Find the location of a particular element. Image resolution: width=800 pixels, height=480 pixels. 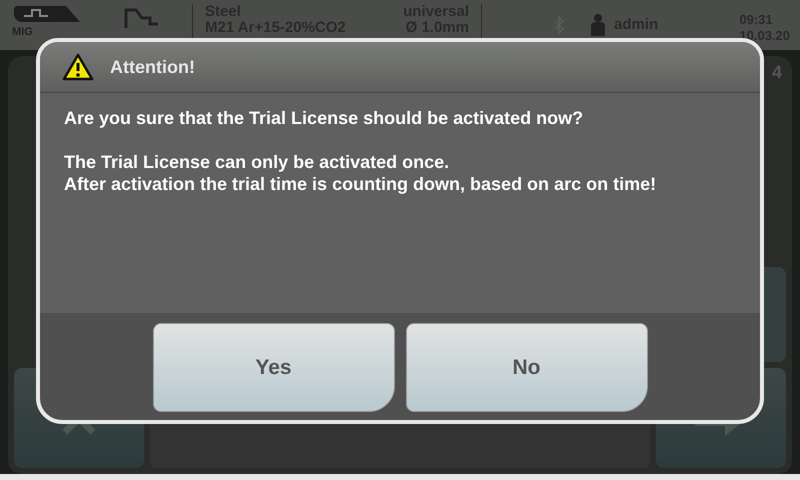

question-text: Are you sure that the Trial License should be activated now? is located at coordinates (324, 118).